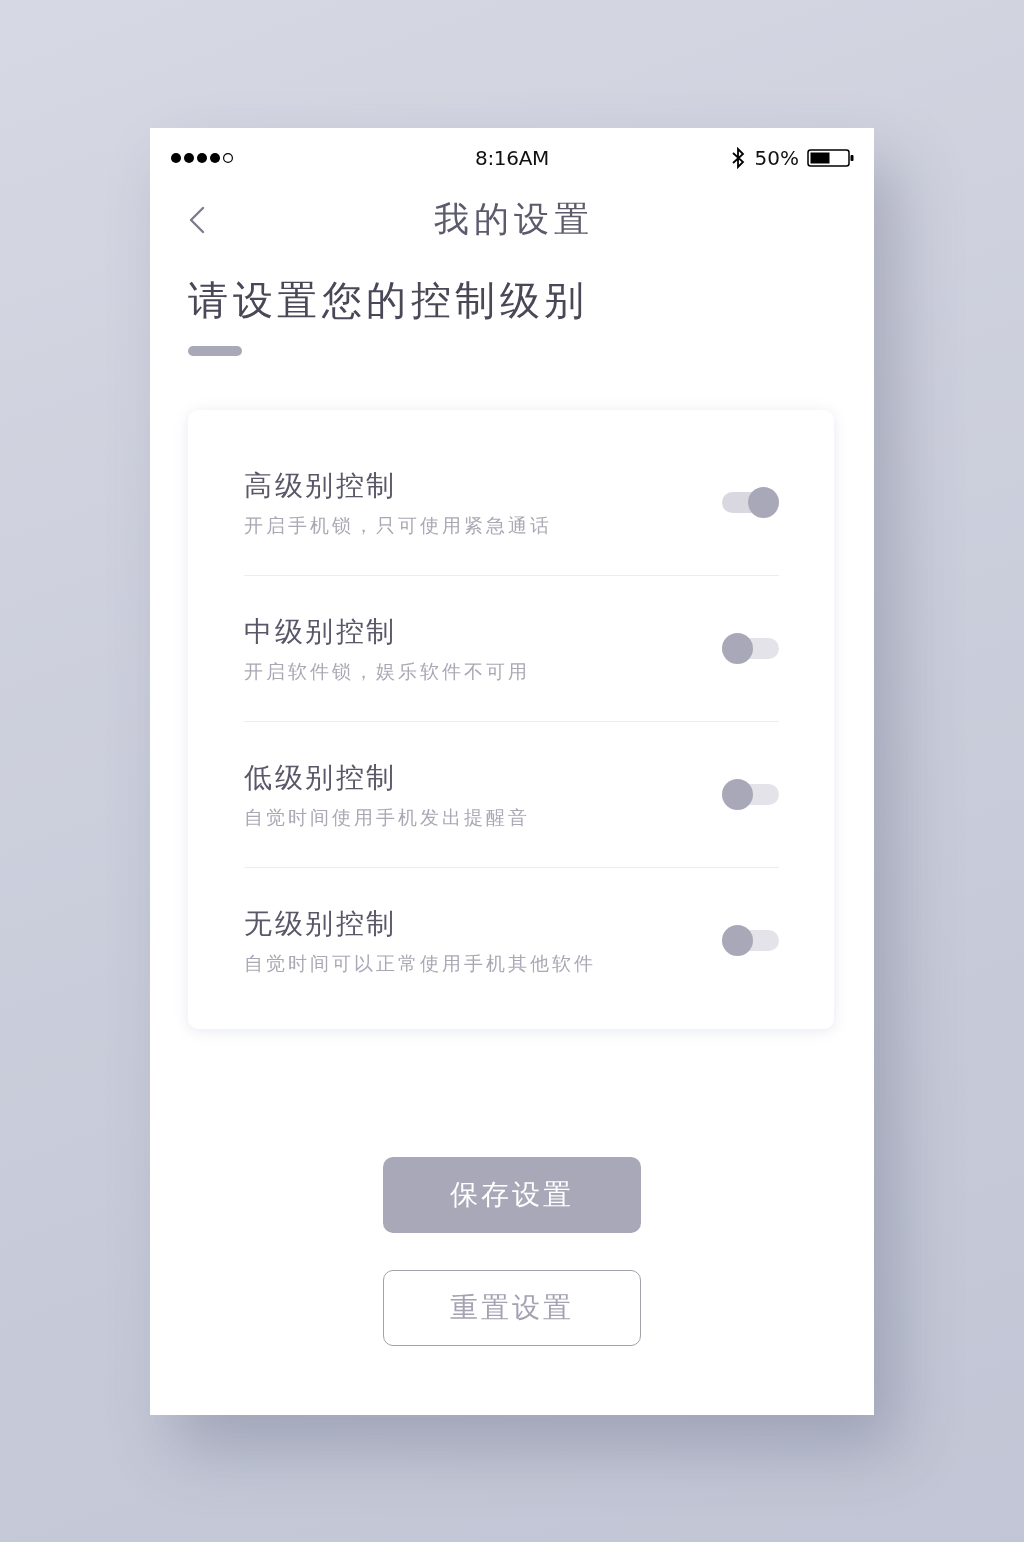 This screenshot has width=1024, height=1542. Describe the element at coordinates (320, 777) in the screenshot. I see `option-title: 低级别控制` at that location.